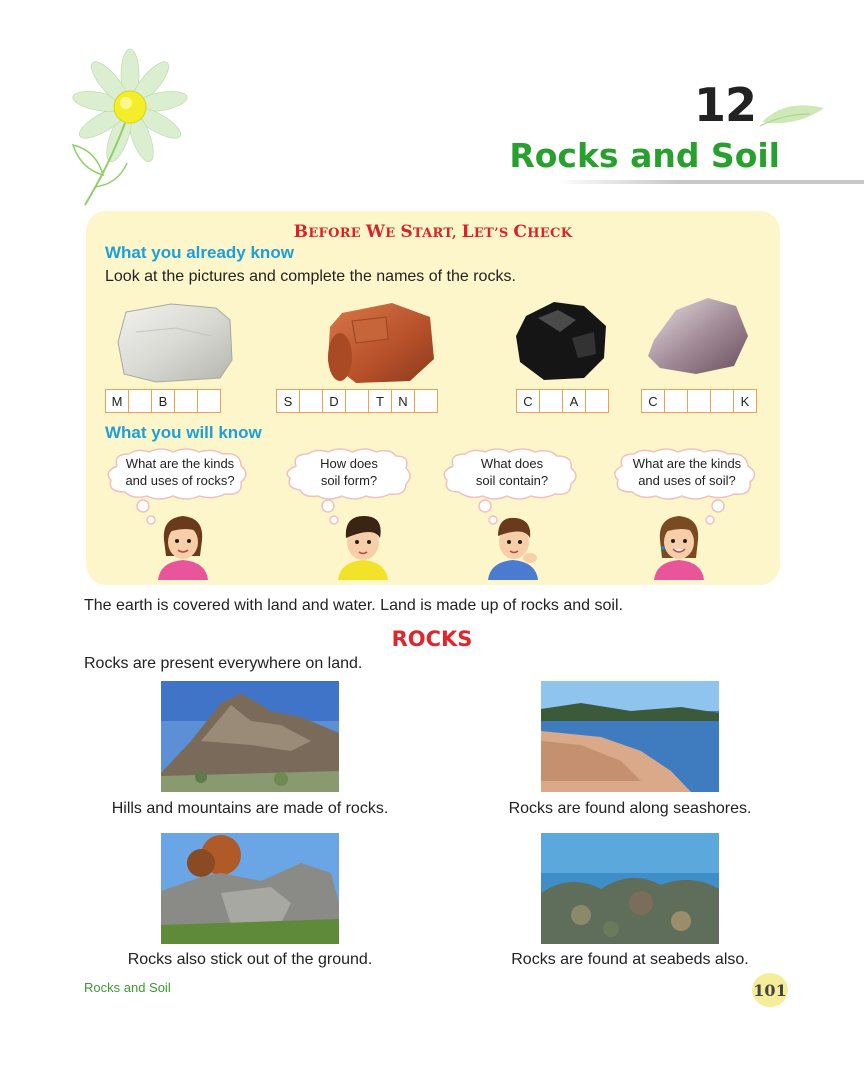 The width and height of the screenshot is (864, 1080). Describe the element at coordinates (223, 663) in the screenshot. I see `section-lead: Rocks are present everywhere on land.` at that location.